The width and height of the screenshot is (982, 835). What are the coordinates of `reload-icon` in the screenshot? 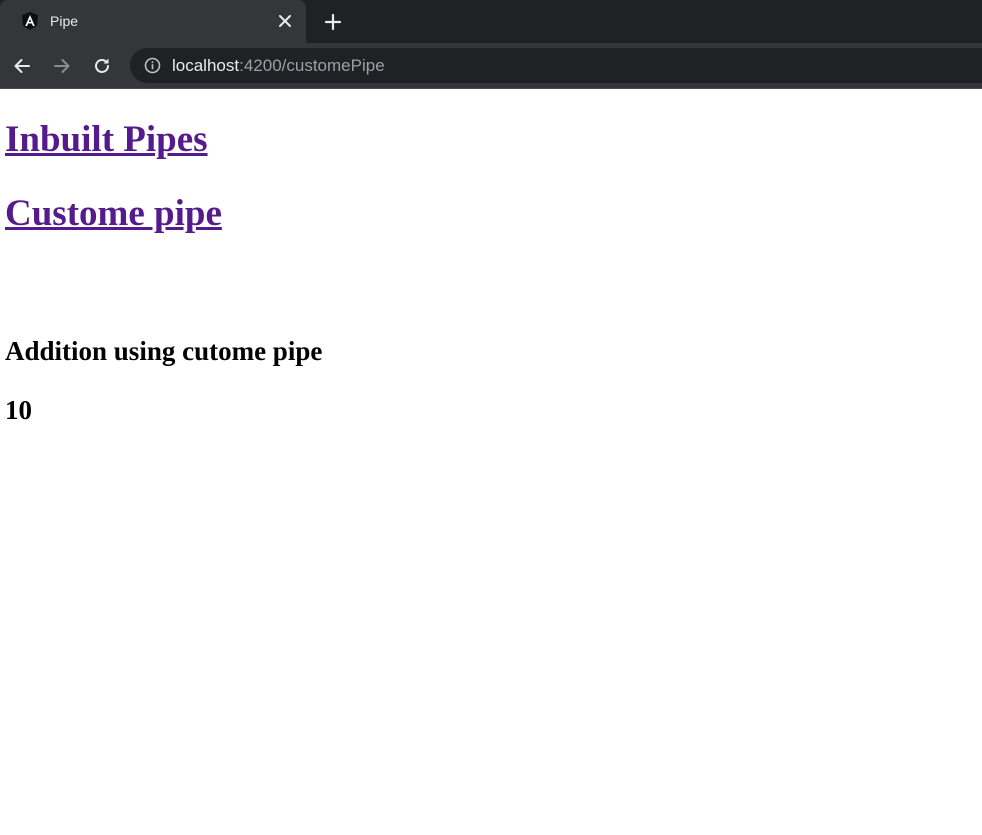 It's located at (102, 66).